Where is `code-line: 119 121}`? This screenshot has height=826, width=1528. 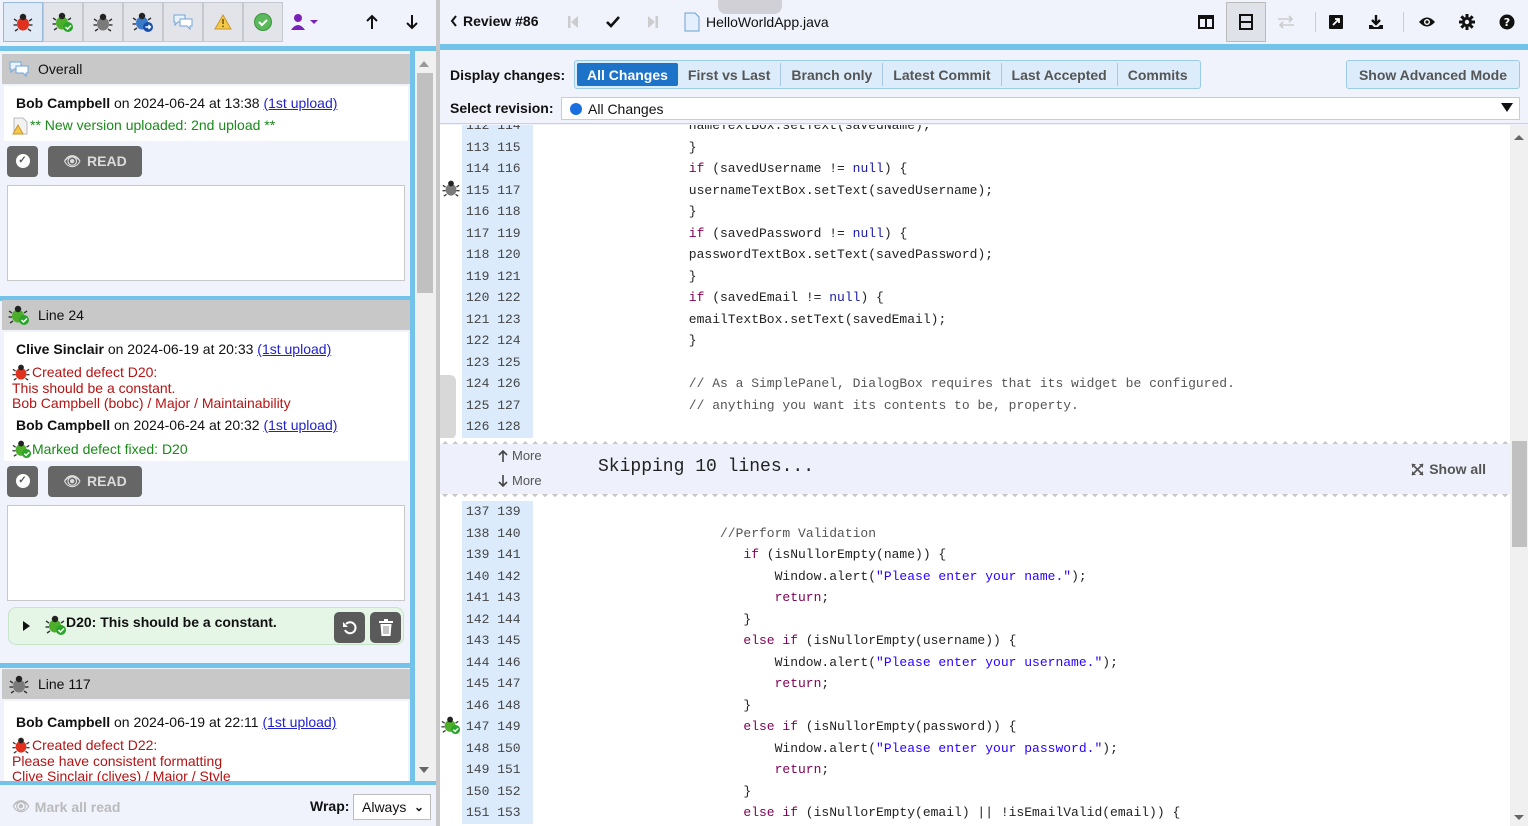
code-line: 119 121} is located at coordinates (975, 276).